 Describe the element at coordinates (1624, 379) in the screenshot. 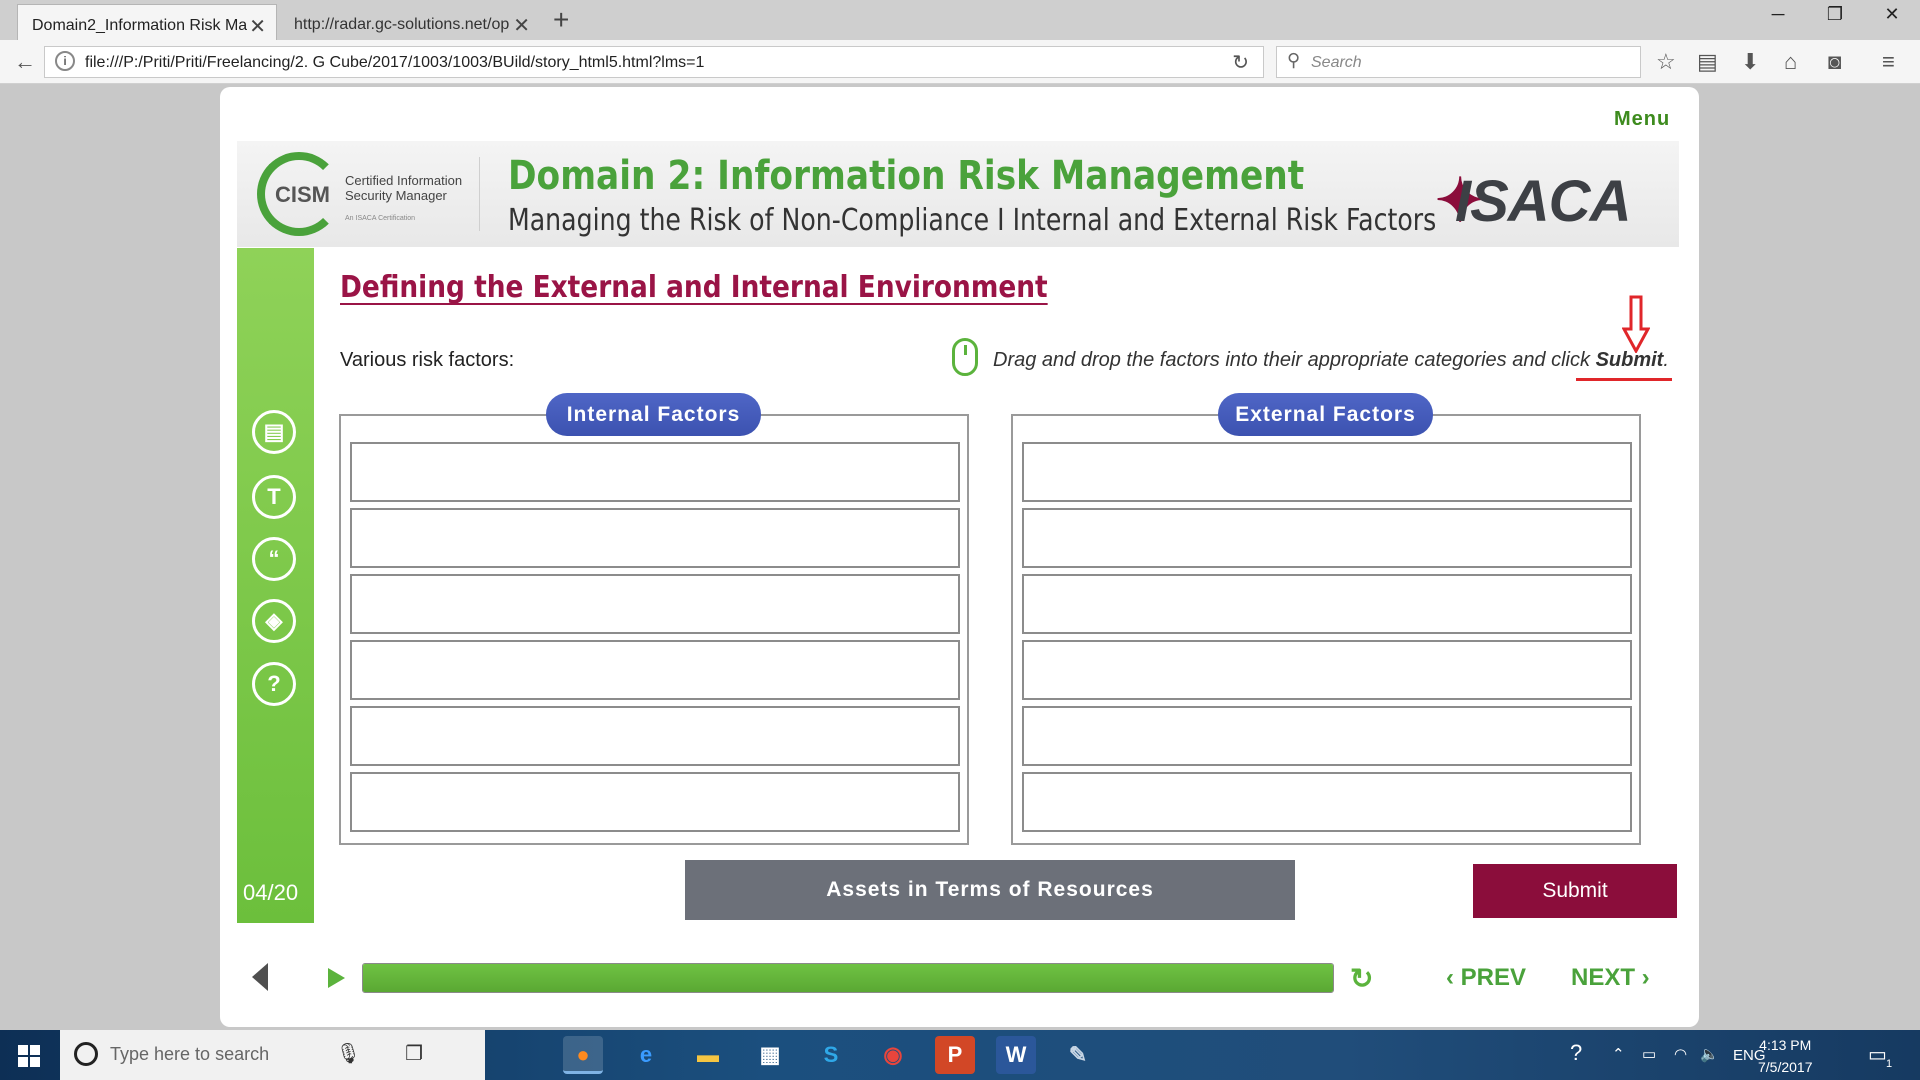

I see `red-annotation-underline` at that location.